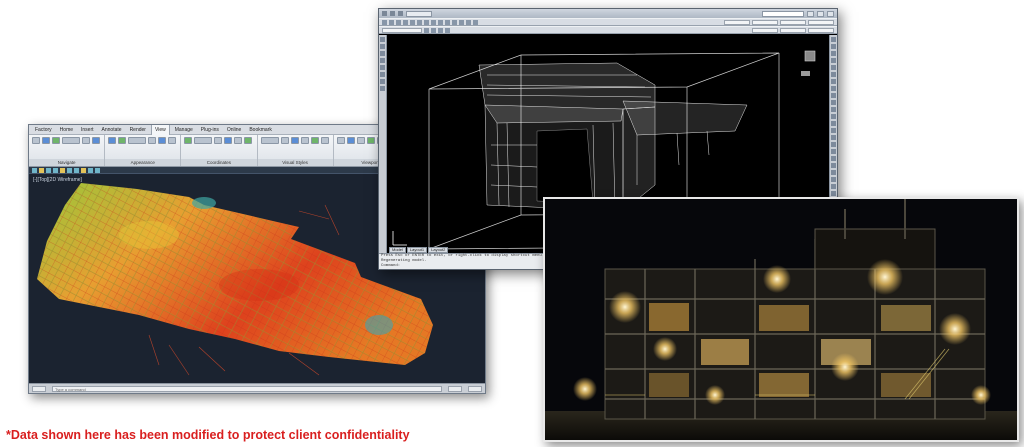 The image size is (1024, 447). I want to click on ribbon-tab-plug-ins: Plug-ins, so click(210, 130).